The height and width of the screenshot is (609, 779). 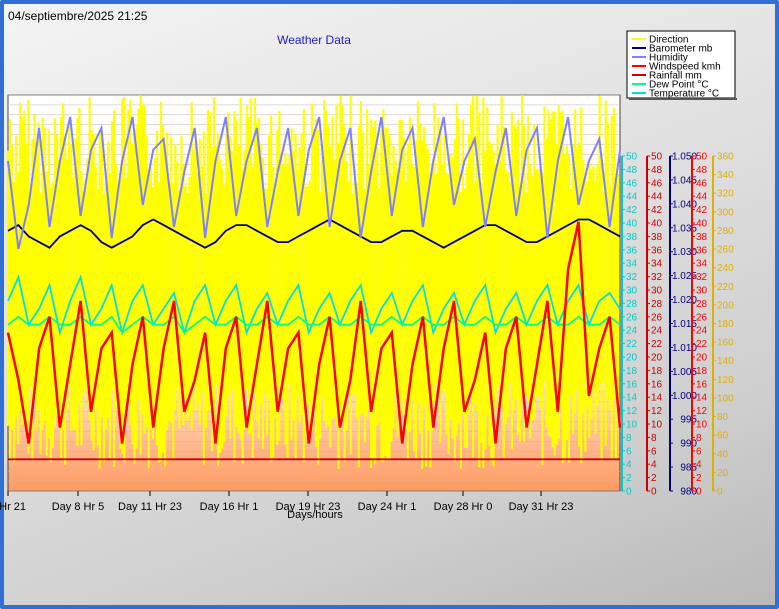 I want to click on y-tick-label: 360, so click(x=725, y=157).